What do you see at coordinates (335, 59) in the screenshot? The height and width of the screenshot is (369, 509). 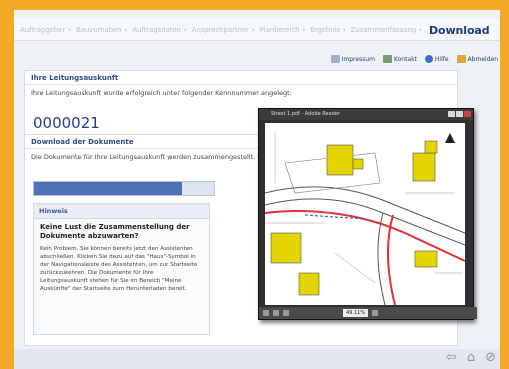 I see `document-icon` at bounding box center [335, 59].